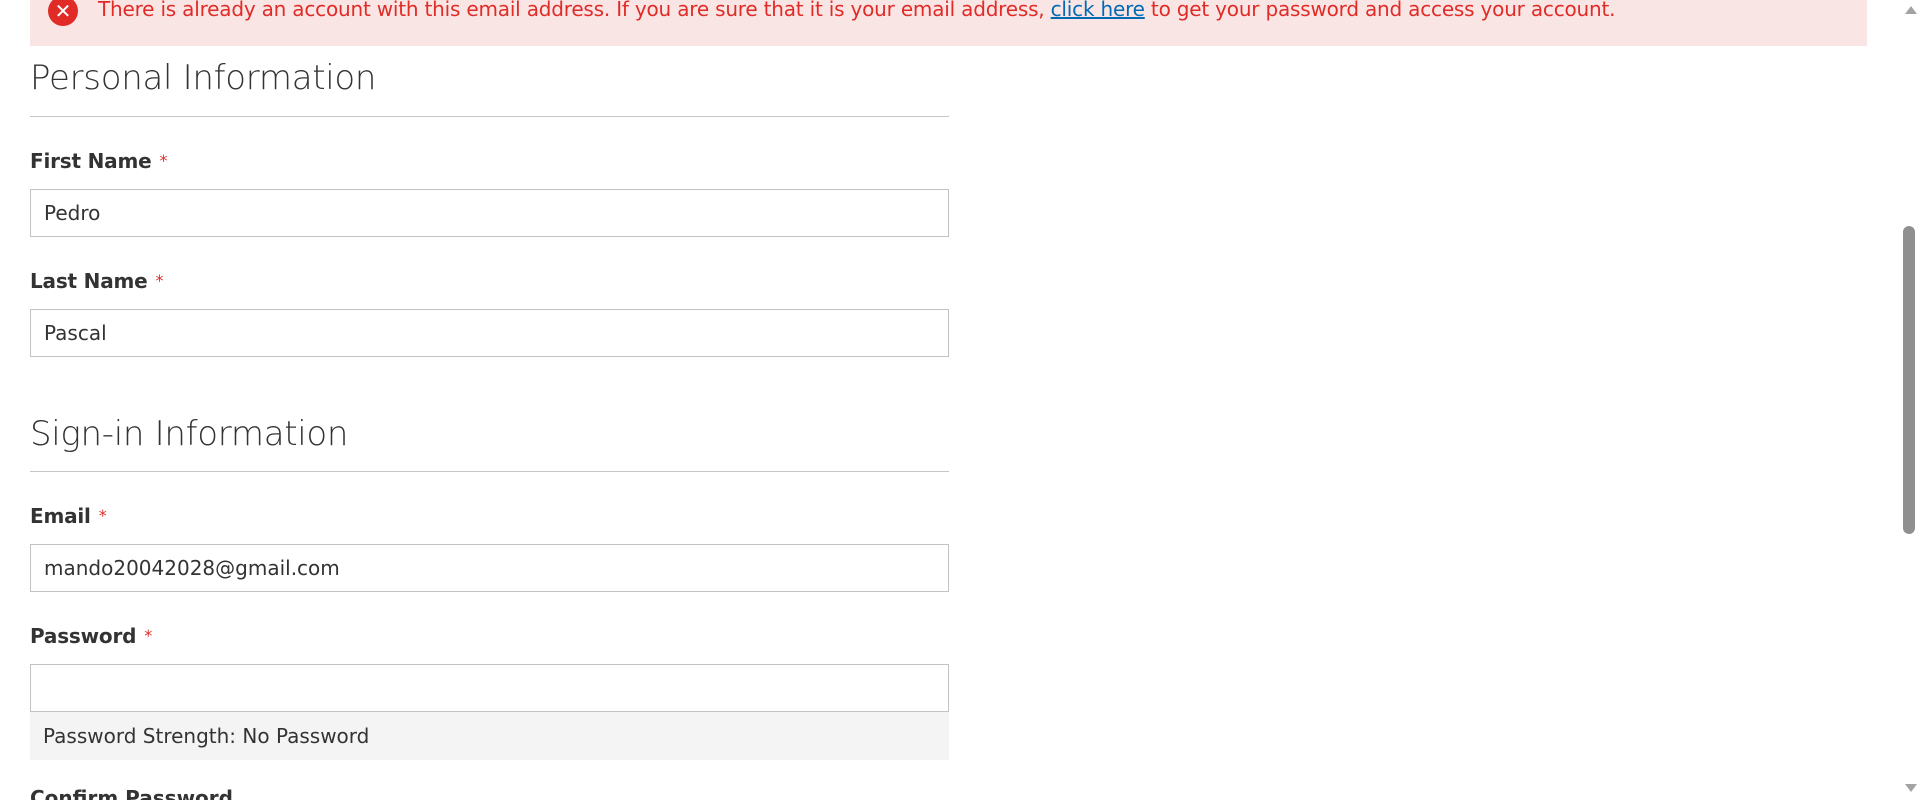 The image size is (1920, 800). I want to click on last-name-label: Last Name *, so click(97, 281).